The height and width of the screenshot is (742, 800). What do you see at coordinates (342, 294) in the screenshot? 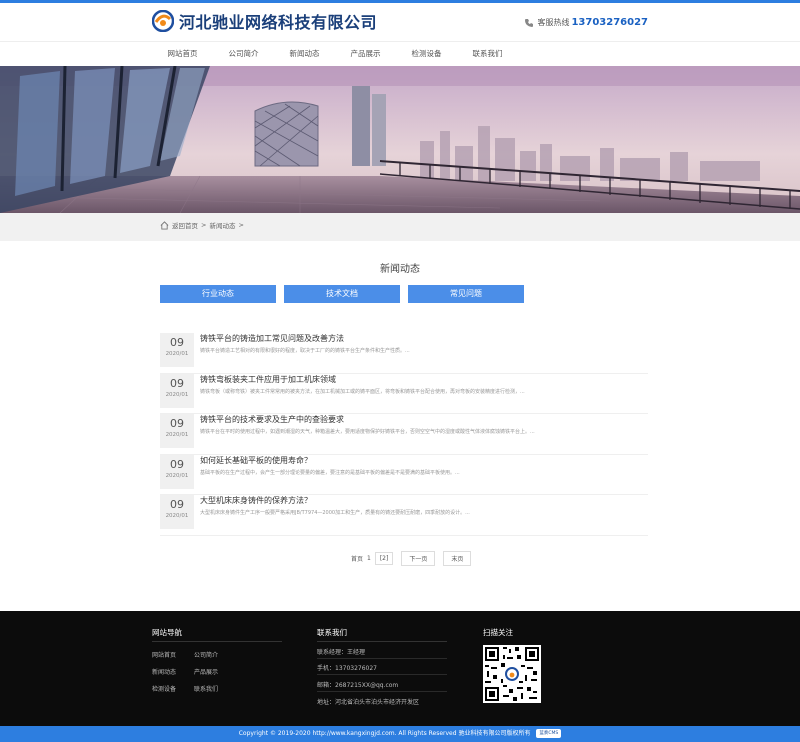
I see `tab-tech-docs: 技术文档` at bounding box center [342, 294].